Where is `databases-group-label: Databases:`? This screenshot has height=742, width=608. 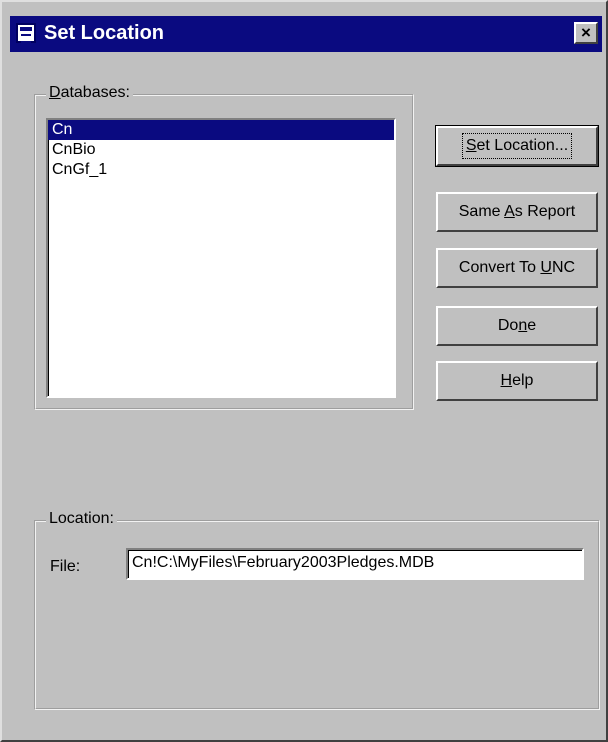 databases-group-label: Databases: is located at coordinates (89, 93).